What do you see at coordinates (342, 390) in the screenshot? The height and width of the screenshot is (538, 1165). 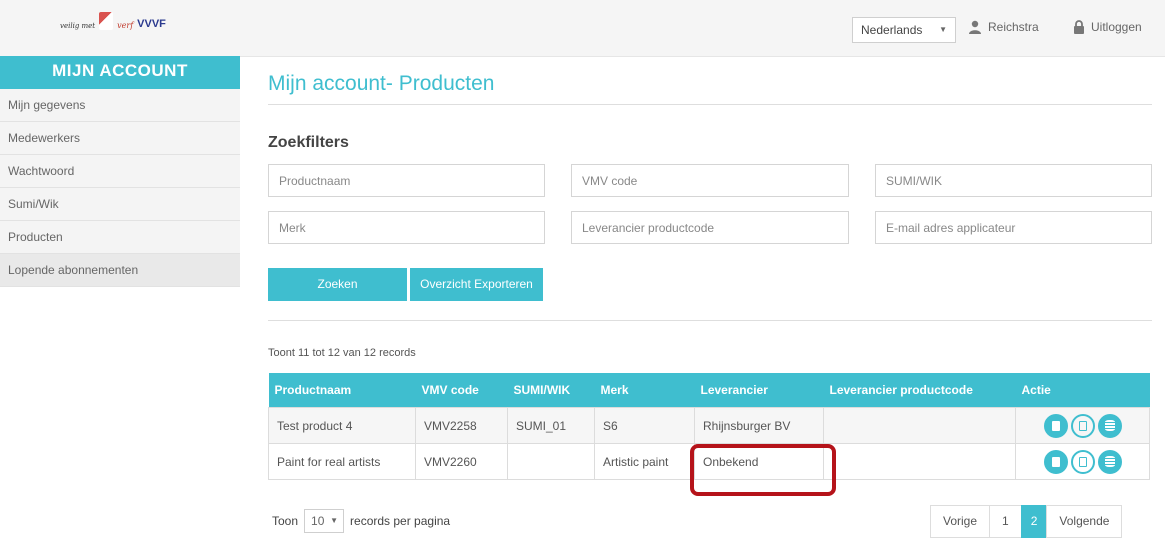 I see `column-header-productnaam: Productnaam` at bounding box center [342, 390].